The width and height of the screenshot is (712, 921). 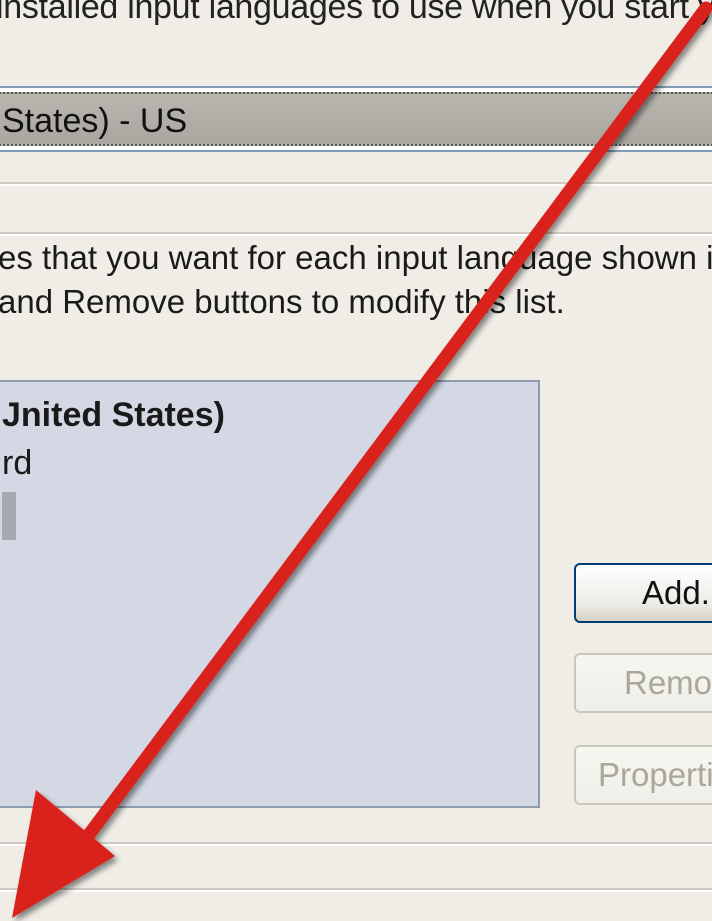 What do you see at coordinates (17, 463) in the screenshot?
I see `tree-keyboard-node: rd` at bounding box center [17, 463].